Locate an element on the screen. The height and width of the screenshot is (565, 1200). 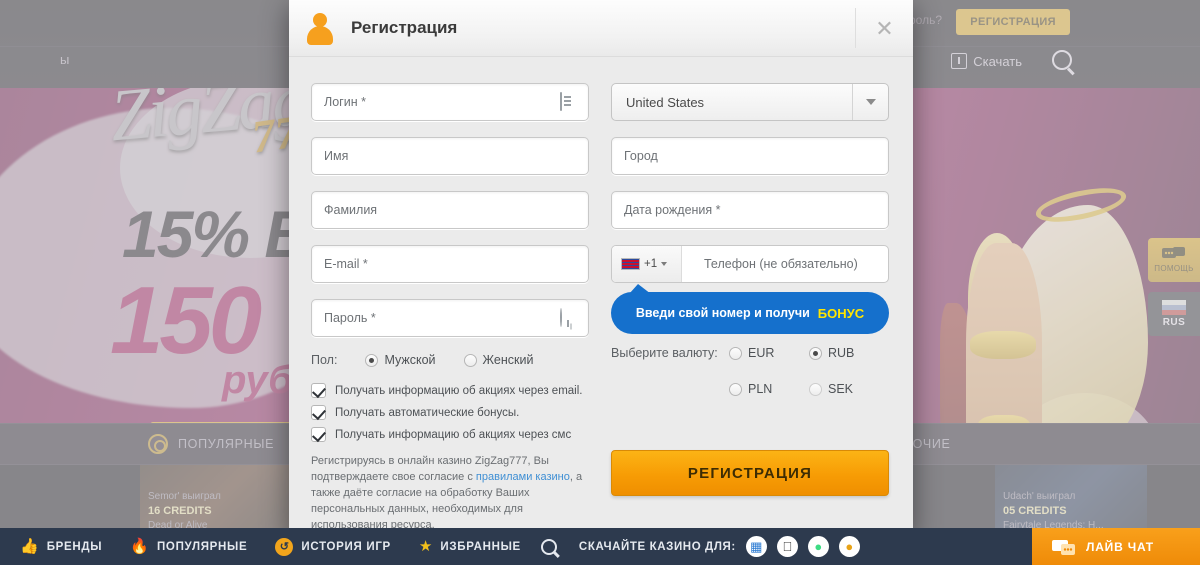
bottom-nav-download-label: СКАЧАЙТЕ КАЗИНО ДЛЯ: is located at coordinates (657, 546).